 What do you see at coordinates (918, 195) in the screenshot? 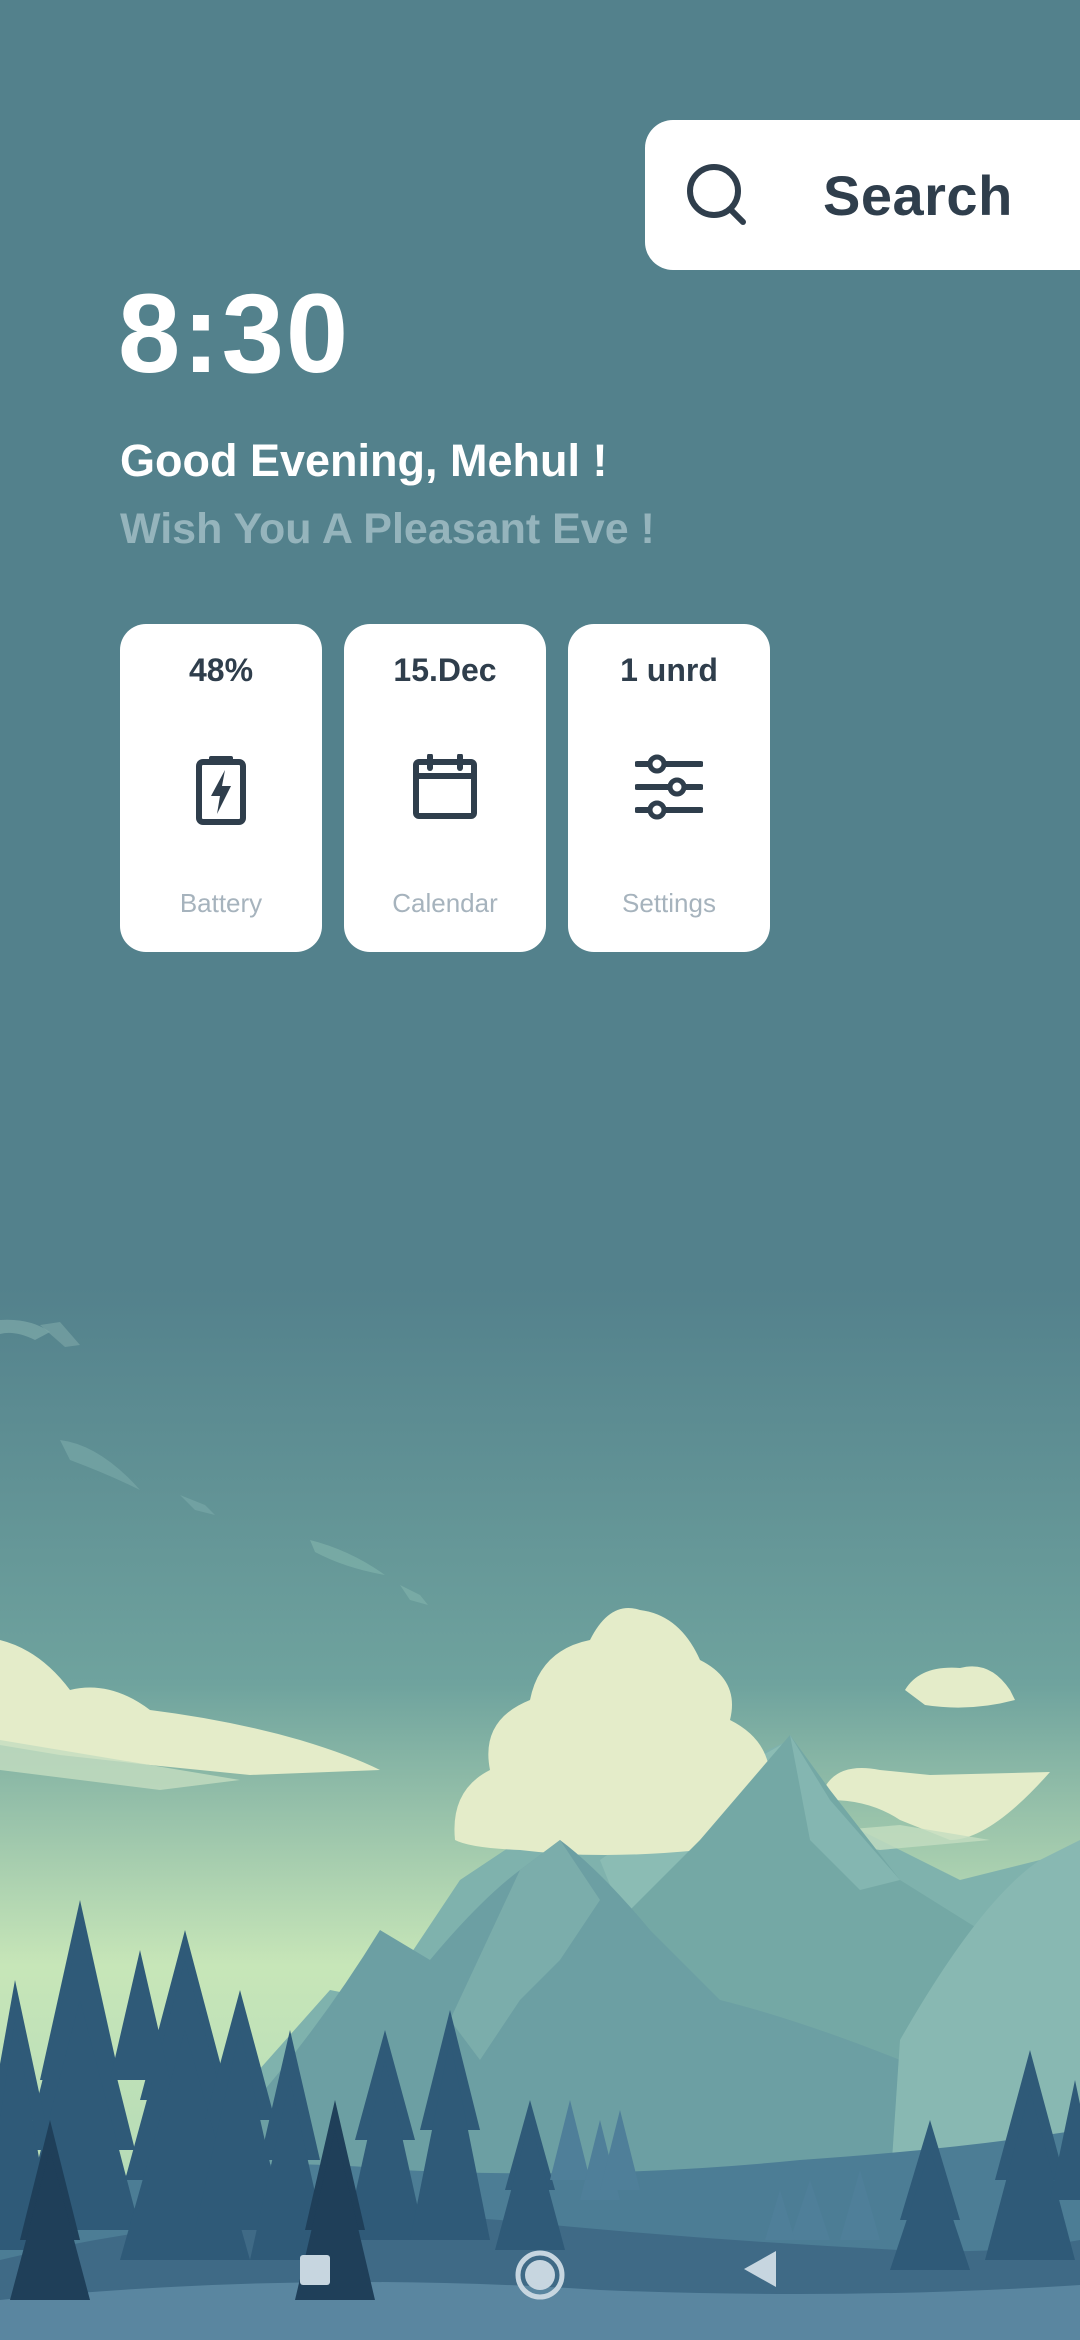
I see `search-label: Search` at bounding box center [918, 195].